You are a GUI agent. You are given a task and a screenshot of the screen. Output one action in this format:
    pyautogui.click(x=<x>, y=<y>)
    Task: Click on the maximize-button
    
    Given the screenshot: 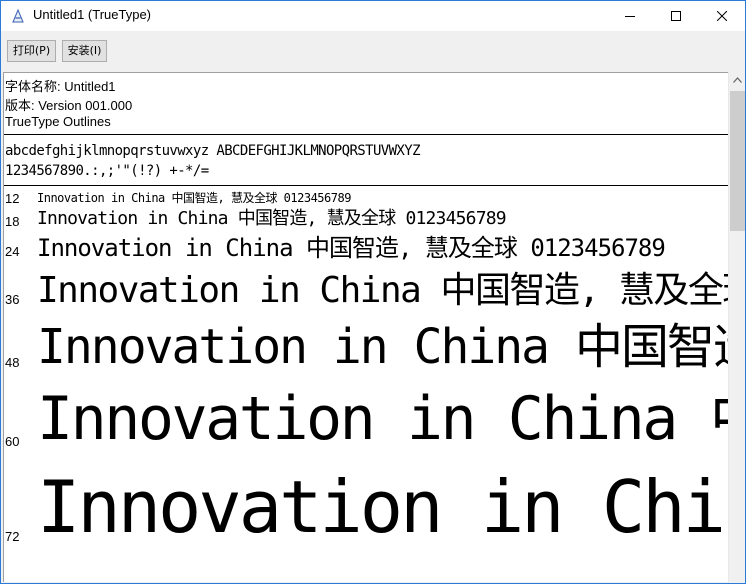 What is the action you would take?
    pyautogui.click(x=676, y=16)
    